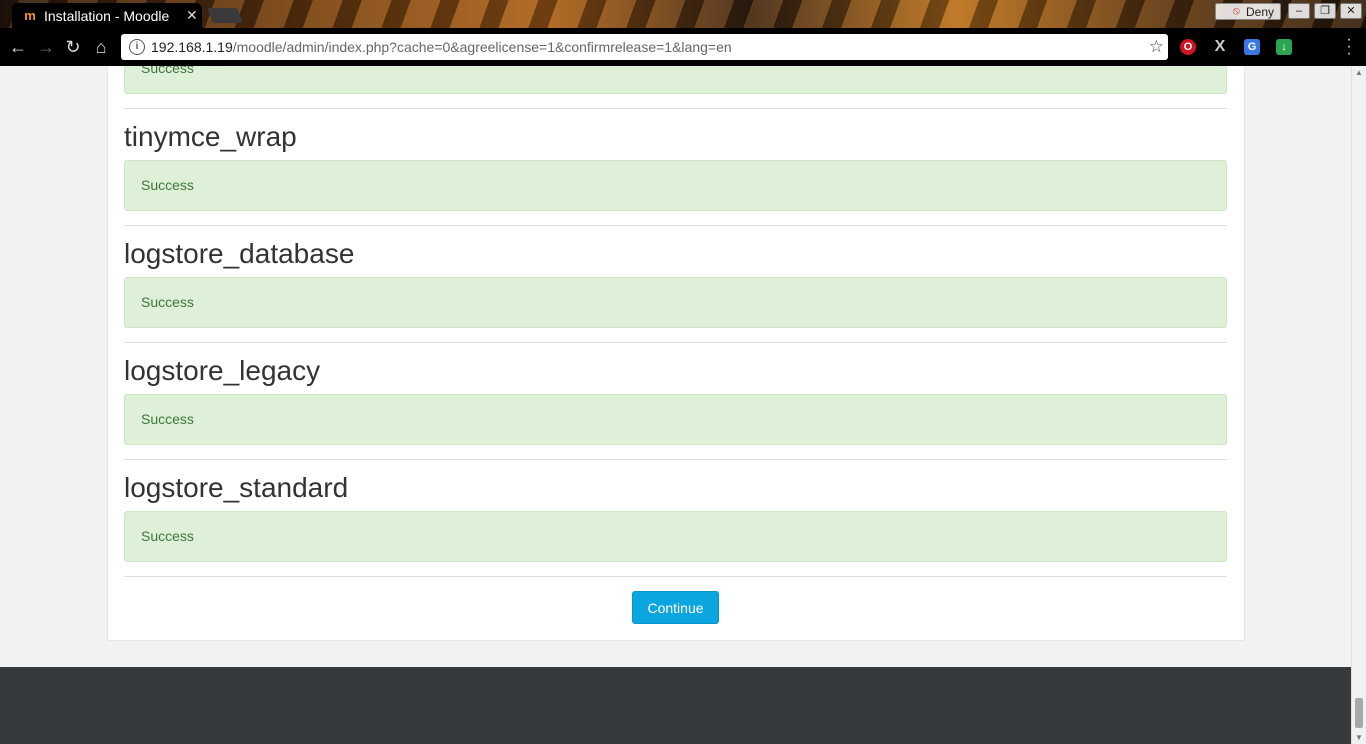 The width and height of the screenshot is (1366, 744). What do you see at coordinates (18, 47) in the screenshot?
I see `back-icon: ←` at bounding box center [18, 47].